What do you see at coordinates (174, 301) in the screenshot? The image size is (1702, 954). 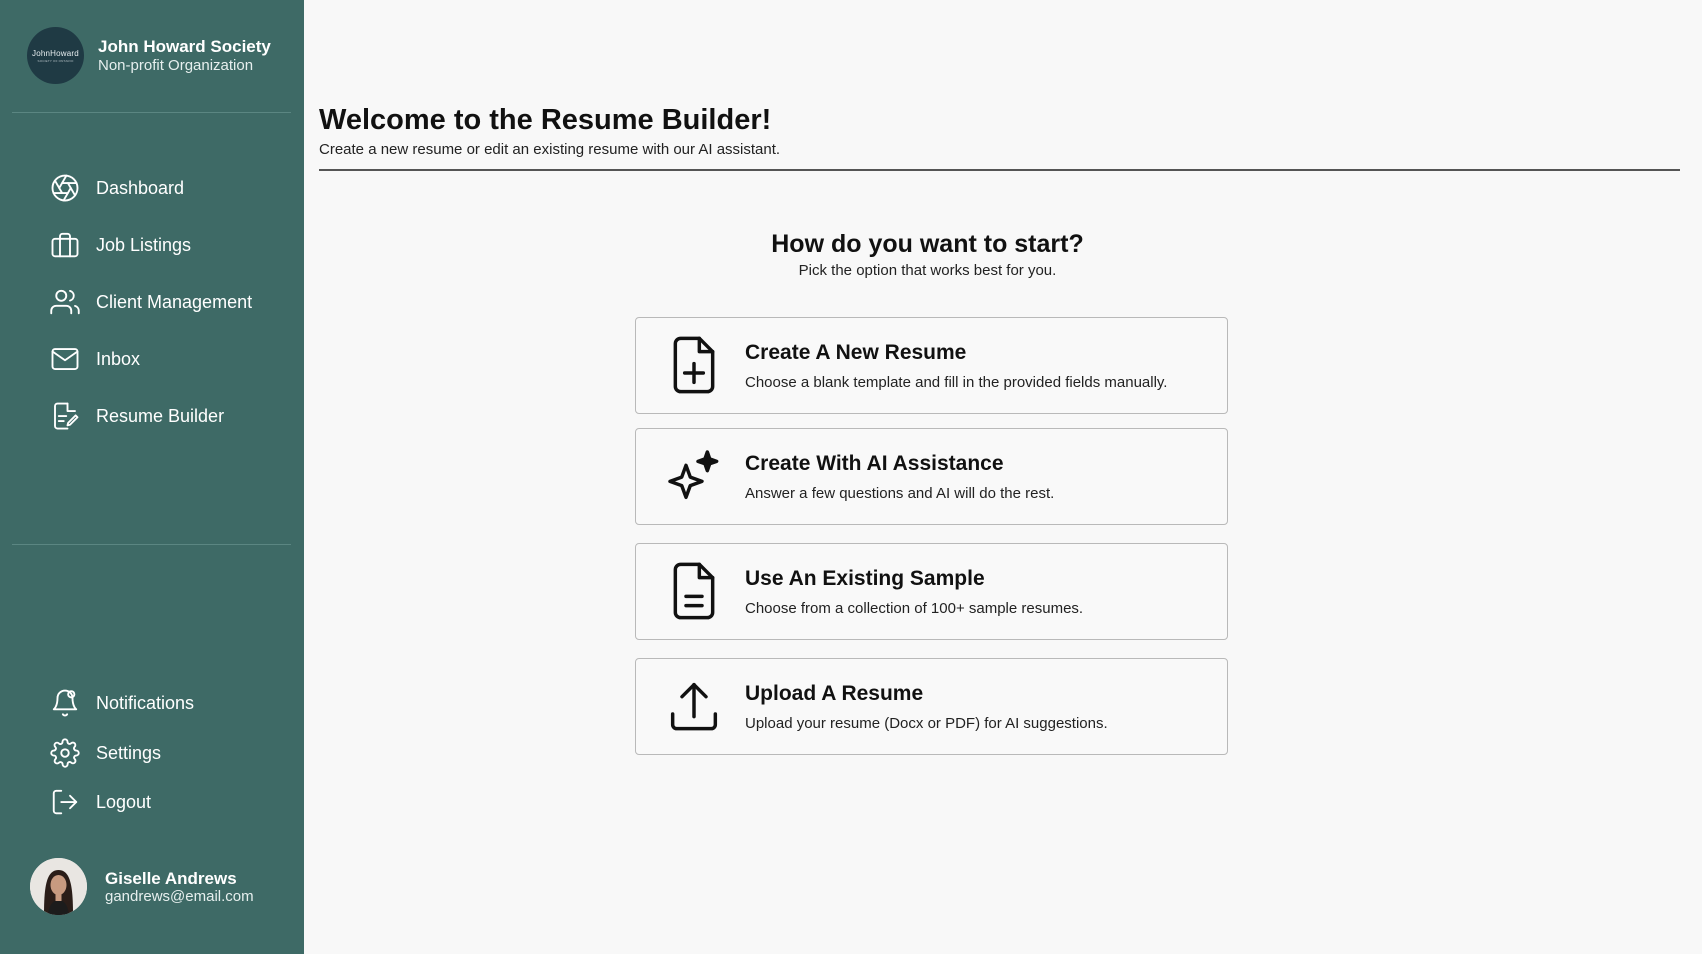 I see `sidebar-item-label: Client Management` at bounding box center [174, 301].